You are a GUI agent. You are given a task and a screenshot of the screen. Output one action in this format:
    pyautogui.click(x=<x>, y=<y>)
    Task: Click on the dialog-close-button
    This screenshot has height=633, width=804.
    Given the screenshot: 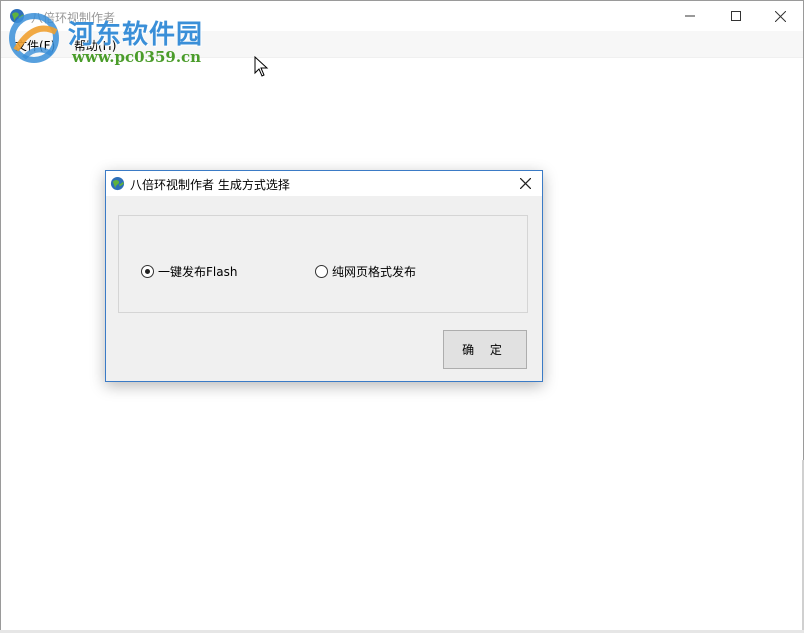 What is the action you would take?
    pyautogui.click(x=525, y=183)
    